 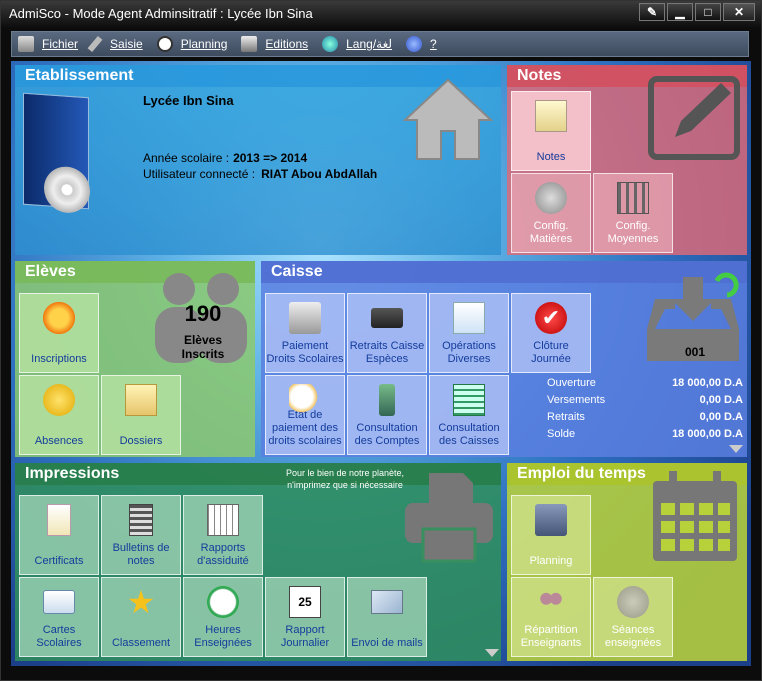 I want to click on cloture-journee-tile: ✔ Clôture Journée, so click(x=551, y=333).